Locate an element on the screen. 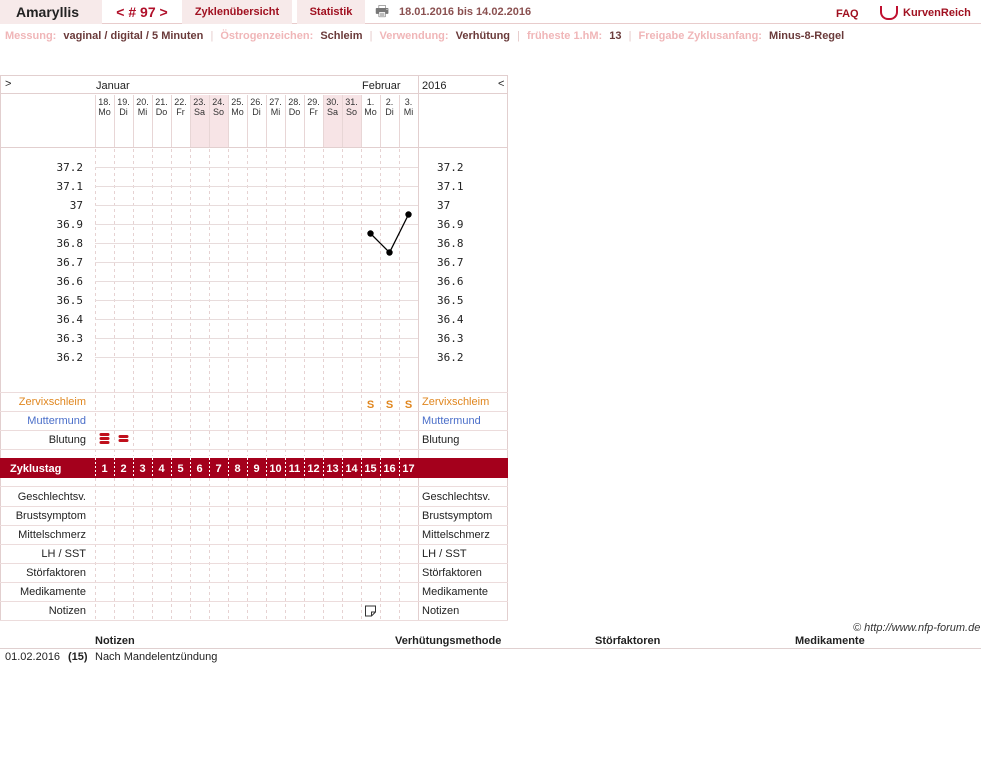 Image resolution: width=981 pixels, height=760 pixels. chart-nav-forward: > is located at coordinates (8, 84).